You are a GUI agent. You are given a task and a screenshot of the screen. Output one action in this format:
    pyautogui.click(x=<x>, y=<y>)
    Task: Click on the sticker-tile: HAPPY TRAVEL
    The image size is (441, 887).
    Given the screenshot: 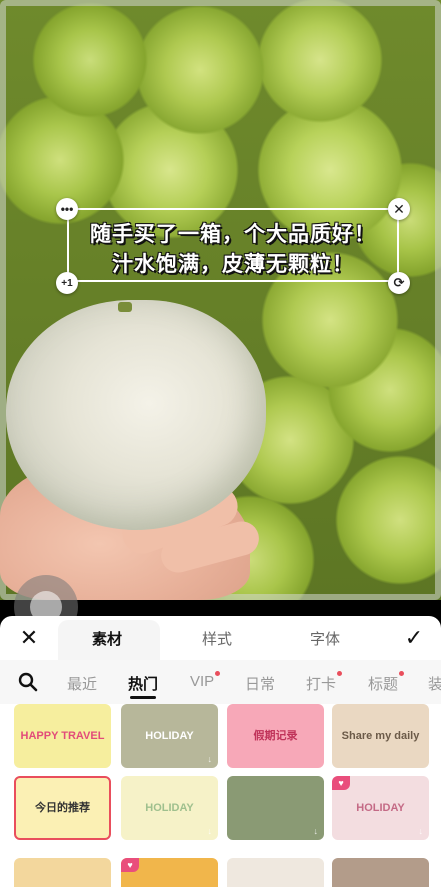 What is the action you would take?
    pyautogui.click(x=62, y=736)
    